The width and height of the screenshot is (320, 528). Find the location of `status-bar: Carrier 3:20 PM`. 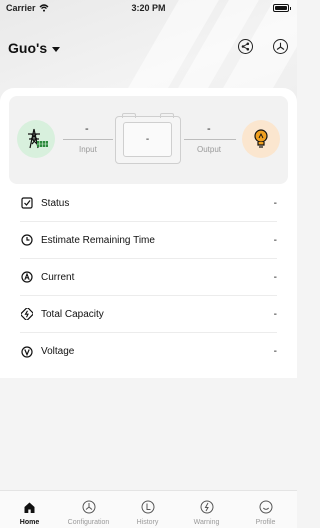

status-bar: Carrier 3:20 PM is located at coordinates (148, 9).